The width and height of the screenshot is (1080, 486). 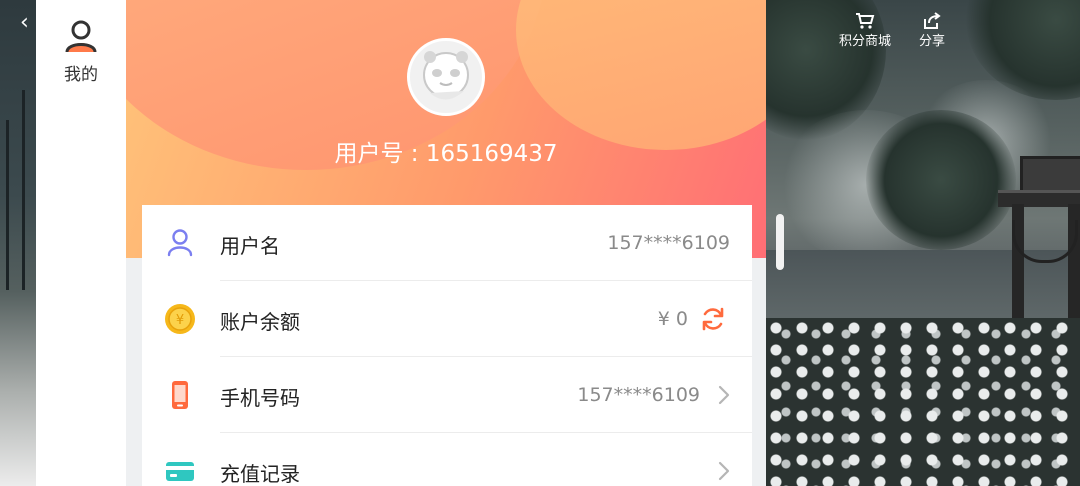 I want to click on row-balance-value: ¥ 0, so click(x=672, y=319).